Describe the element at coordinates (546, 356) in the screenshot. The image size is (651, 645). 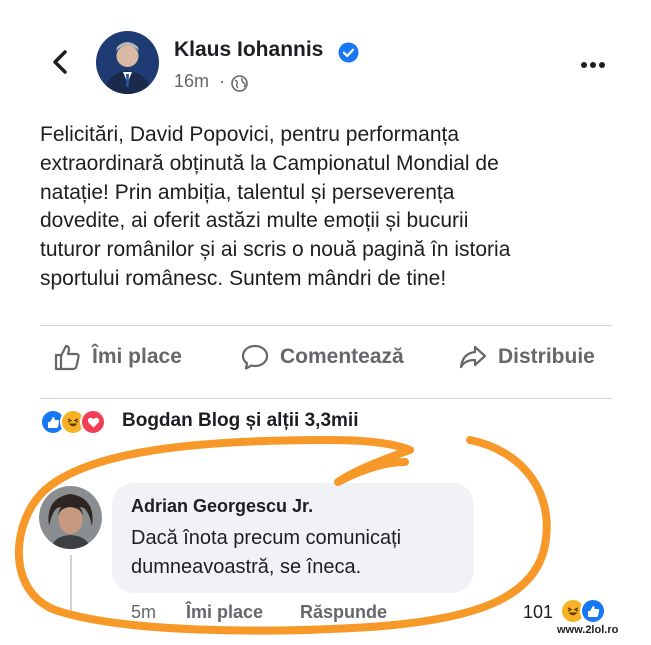
I see `share-label: Distribuie` at that location.